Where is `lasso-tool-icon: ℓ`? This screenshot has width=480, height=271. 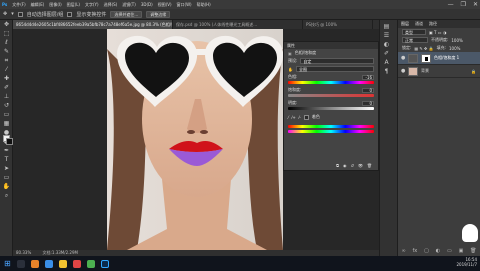 lasso-tool-icon: ℓ is located at coordinates (6, 43).